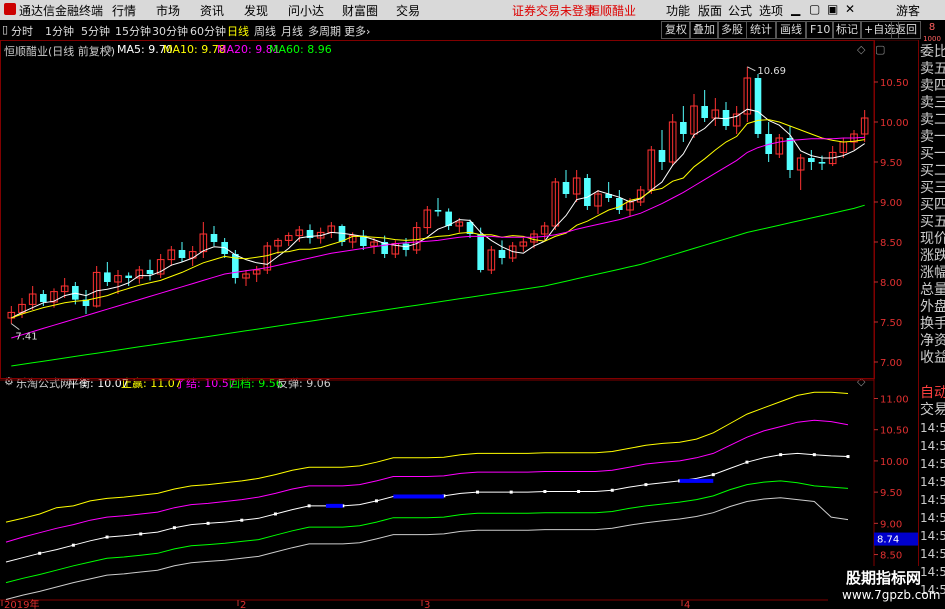  Describe the element at coordinates (932, 410) in the screenshot. I see `tab-trade: 交易` at that location.